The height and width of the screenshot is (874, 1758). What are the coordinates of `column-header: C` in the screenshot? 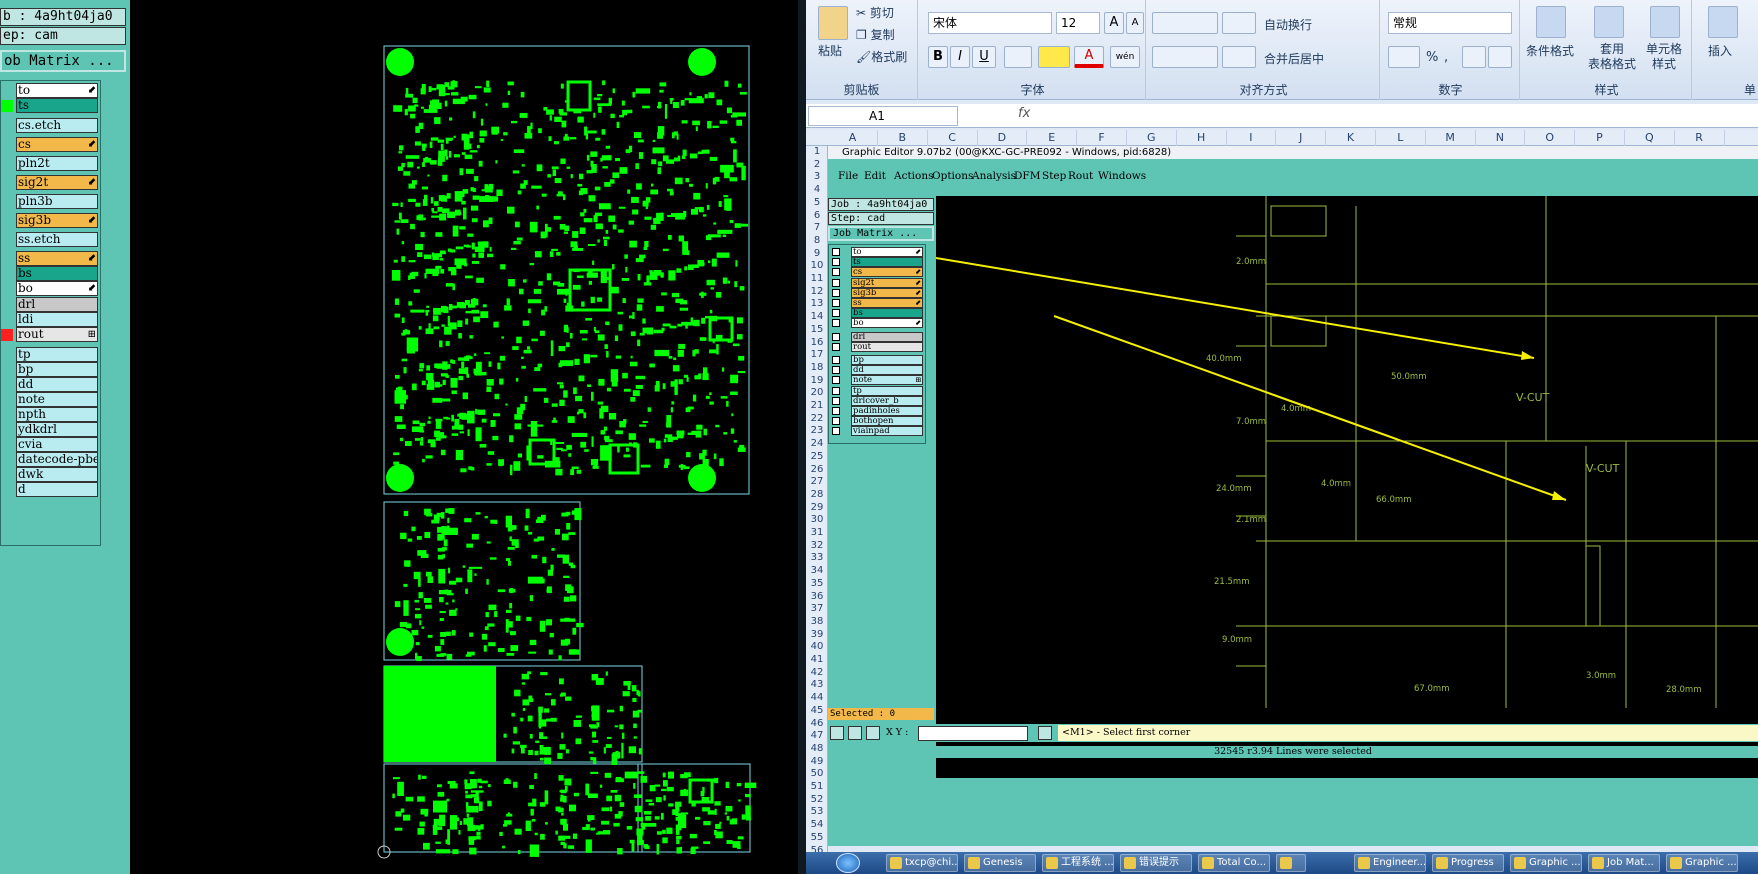 It's located at (953, 138).